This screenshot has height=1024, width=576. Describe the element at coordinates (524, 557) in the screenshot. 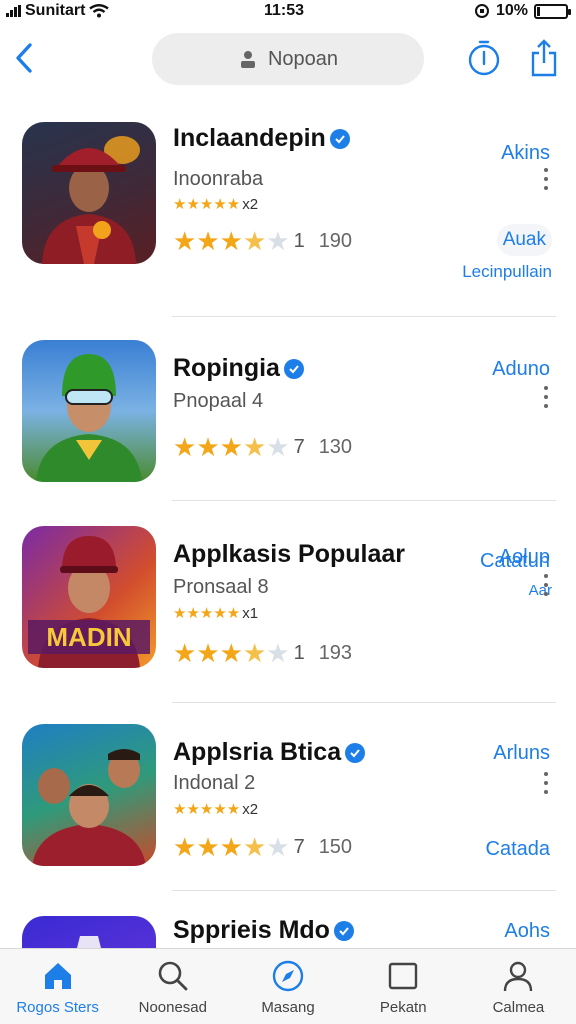

I see `app-action-link: Aolup` at that location.